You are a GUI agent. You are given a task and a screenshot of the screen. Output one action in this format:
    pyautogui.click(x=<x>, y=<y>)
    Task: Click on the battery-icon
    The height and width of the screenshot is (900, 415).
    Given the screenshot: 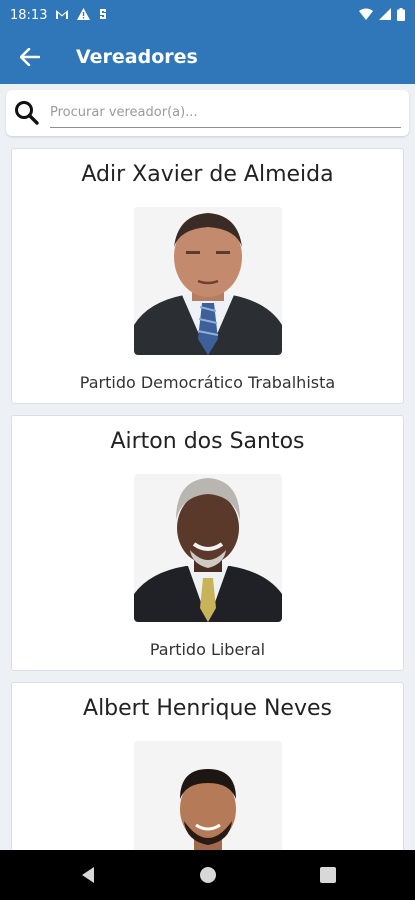 What is the action you would take?
    pyautogui.click(x=401, y=15)
    